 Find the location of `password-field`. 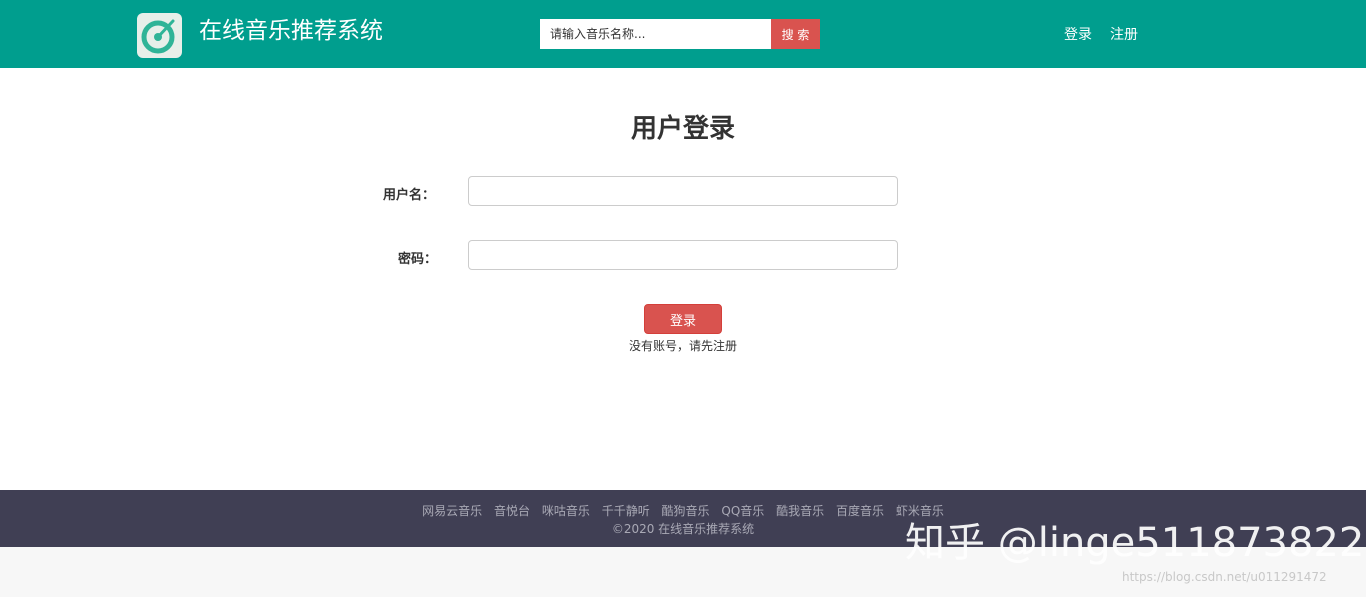

password-field is located at coordinates (683, 255).